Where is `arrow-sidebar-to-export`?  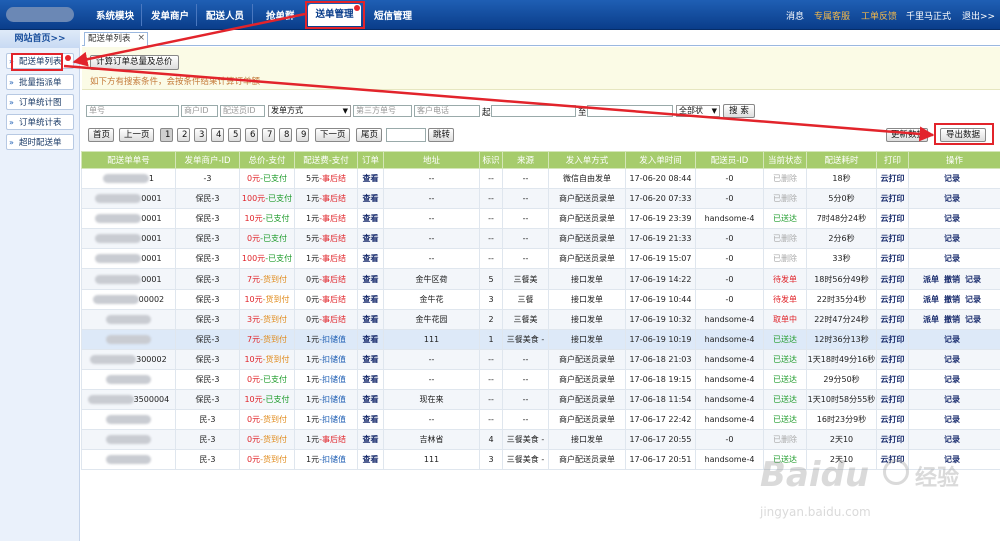
arrow-sidebar-to-export is located at coordinates (499, 103).